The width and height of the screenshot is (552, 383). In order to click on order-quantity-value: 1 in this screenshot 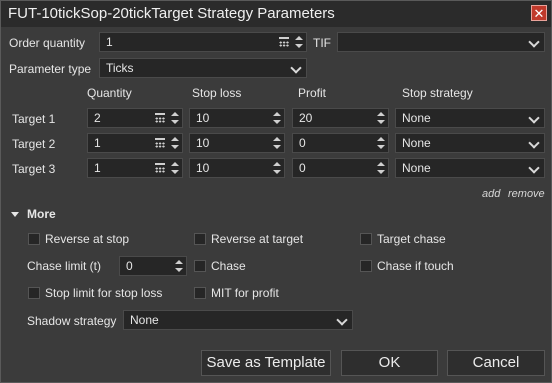, I will do `click(109, 42)`.